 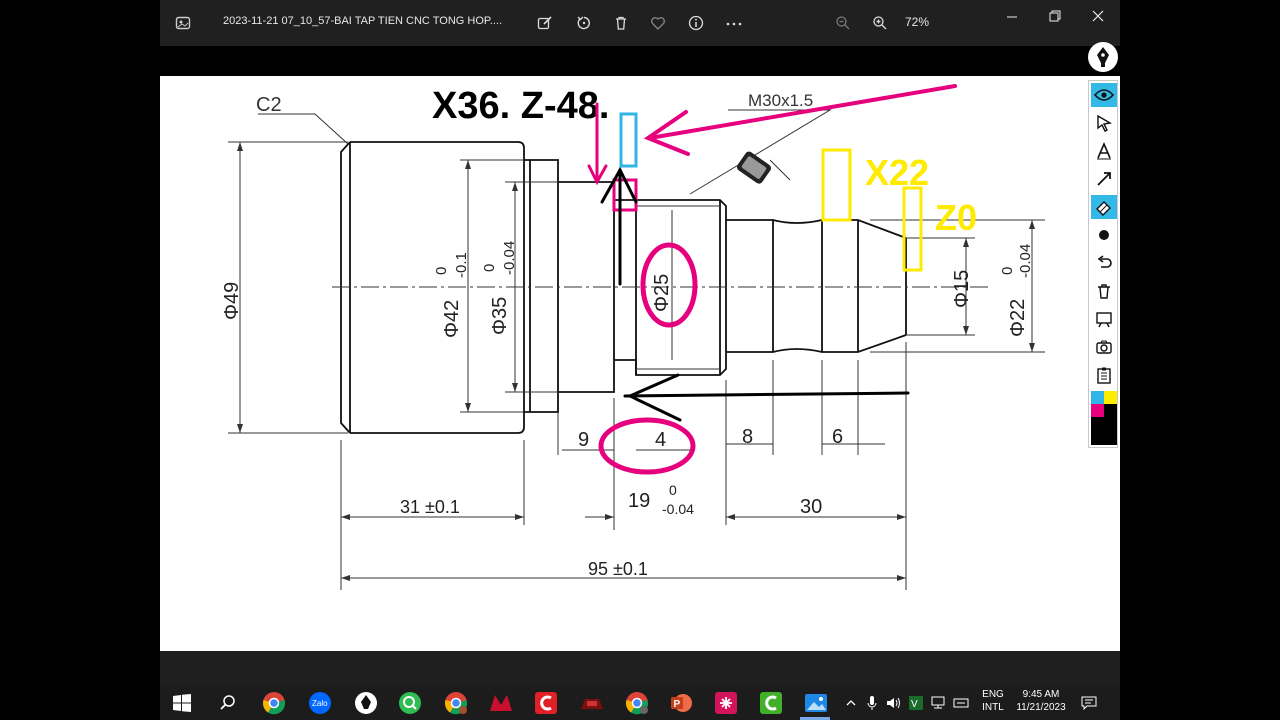 What do you see at coordinates (366, 703) in the screenshot?
I see `pen-app-icon` at bounding box center [366, 703].